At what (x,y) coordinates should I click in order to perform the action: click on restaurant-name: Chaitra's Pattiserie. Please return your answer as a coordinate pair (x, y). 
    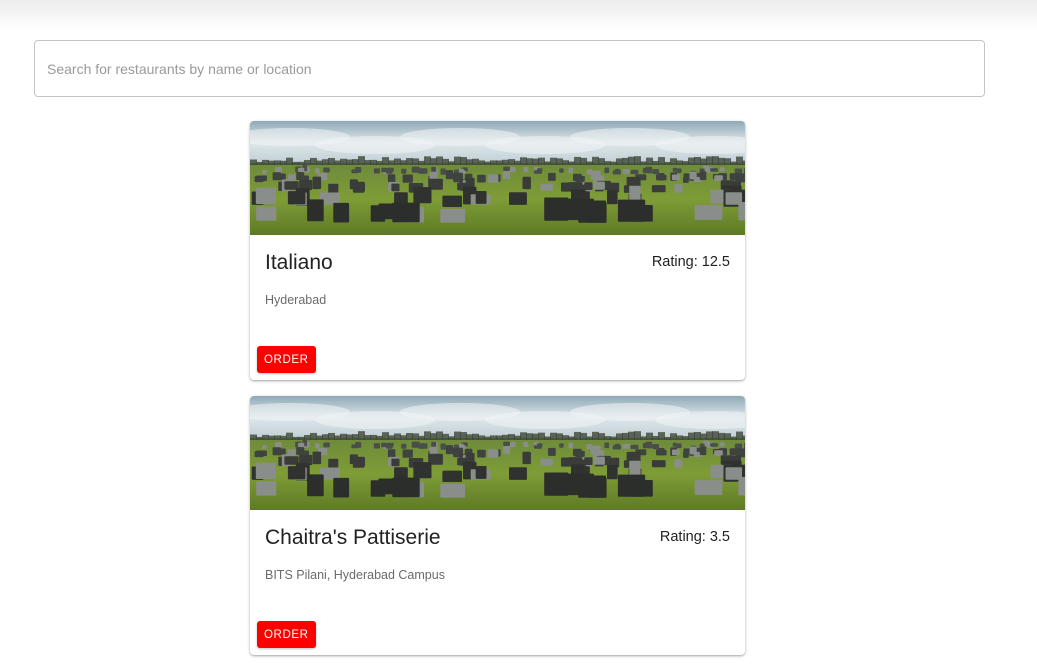
    Looking at the image, I should click on (353, 537).